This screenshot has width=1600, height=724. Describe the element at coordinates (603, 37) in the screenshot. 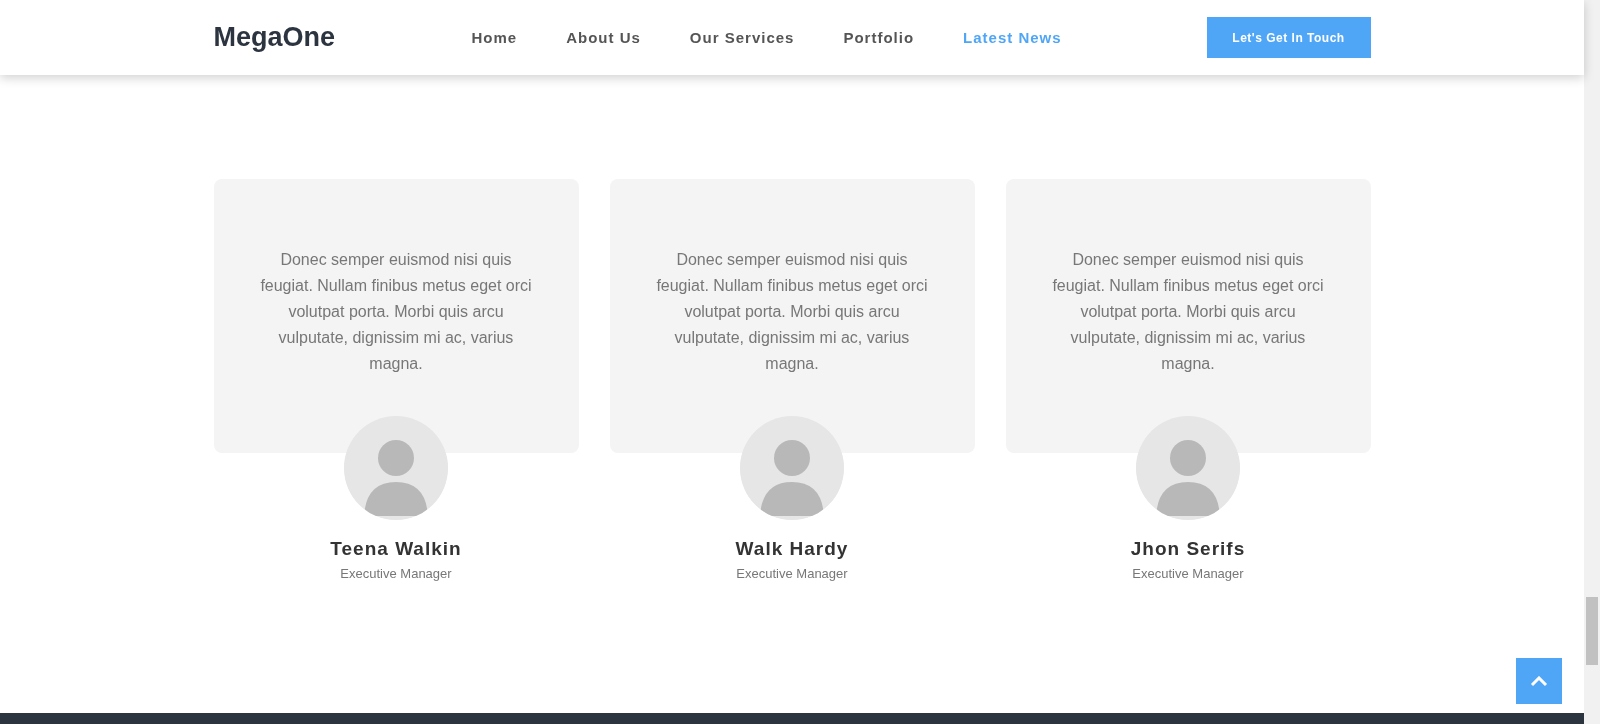

I see `nav-link: About Us` at that location.